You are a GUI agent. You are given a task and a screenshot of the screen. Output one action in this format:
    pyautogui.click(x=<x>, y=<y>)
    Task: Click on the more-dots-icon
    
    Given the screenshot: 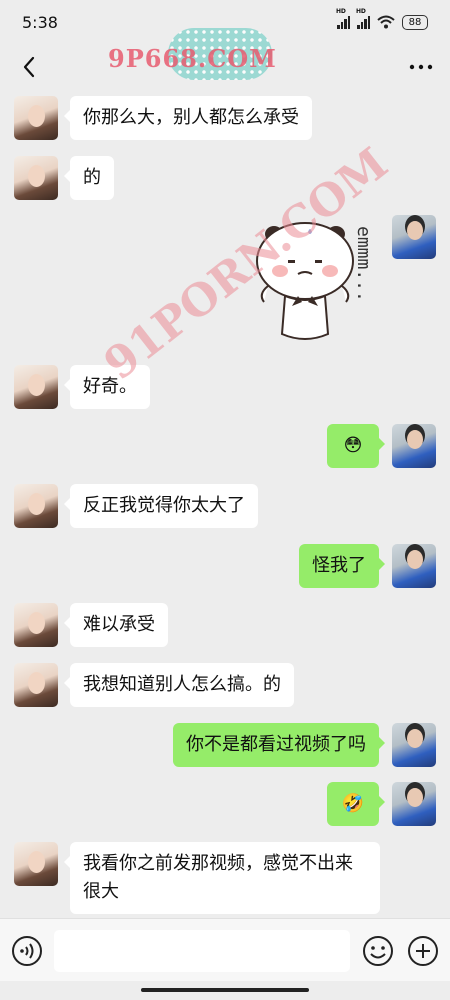 What is the action you would take?
    pyautogui.click(x=421, y=67)
    